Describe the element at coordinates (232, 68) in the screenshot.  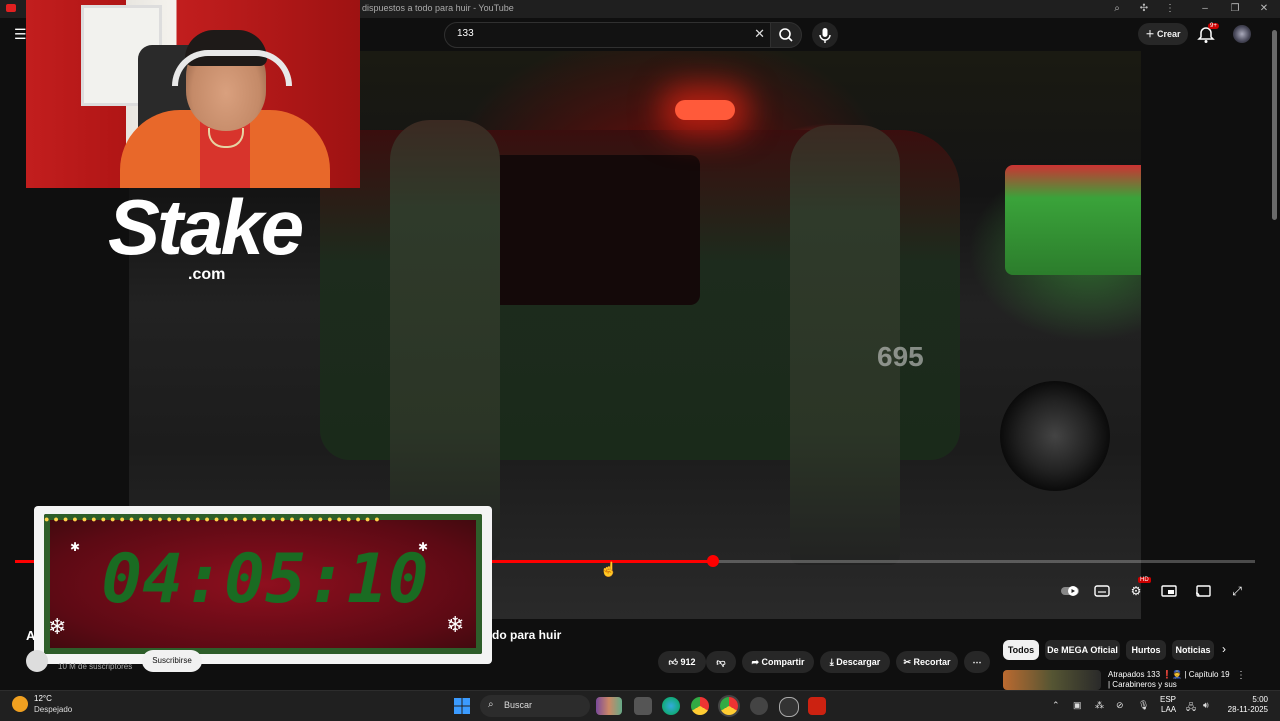
I see `headset` at that location.